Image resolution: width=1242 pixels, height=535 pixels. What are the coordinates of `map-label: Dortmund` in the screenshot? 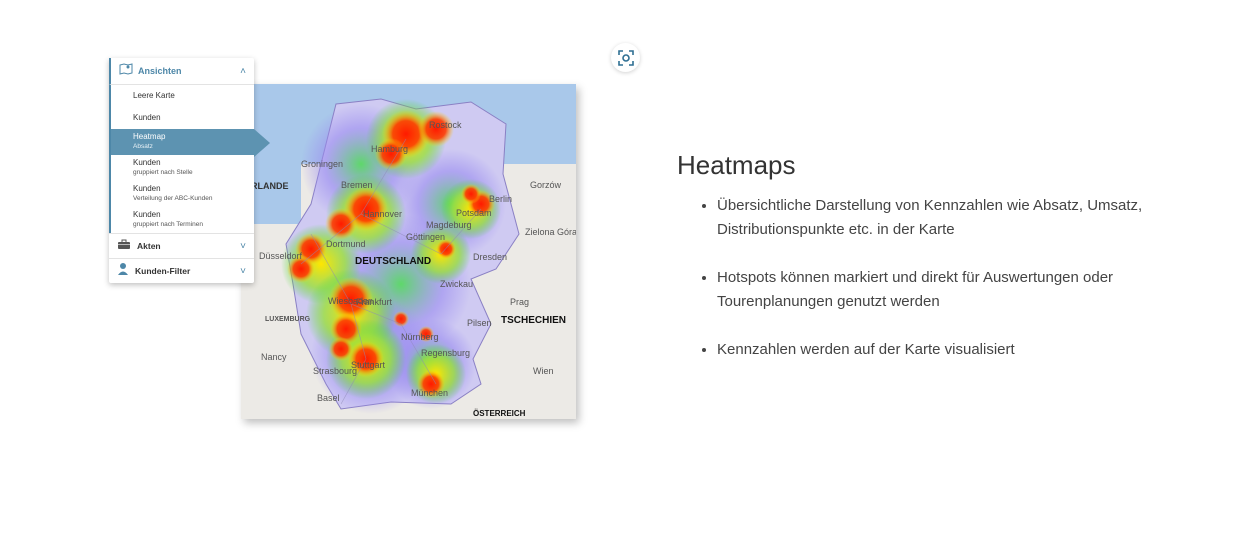 It's located at (346, 244).